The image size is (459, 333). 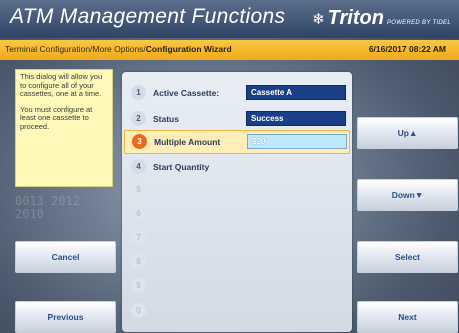 I want to click on brand-logo: ❄ Triton POWERED BY TIDEL, so click(x=381, y=18).